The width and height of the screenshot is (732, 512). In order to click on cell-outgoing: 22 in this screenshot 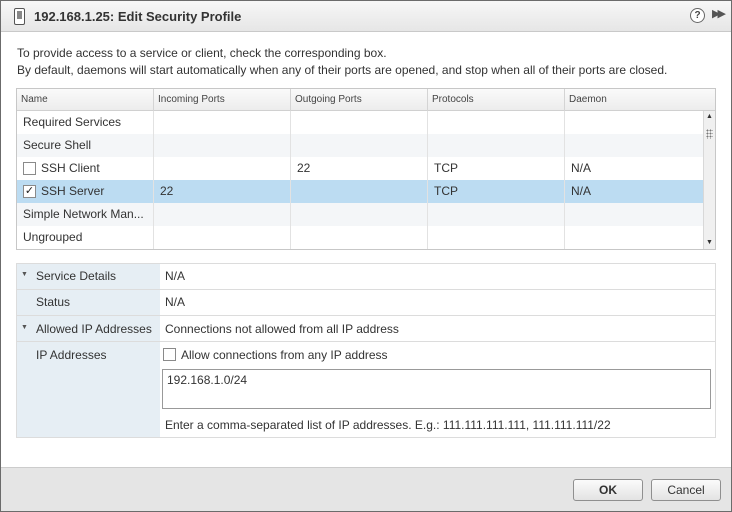, I will do `click(359, 168)`.